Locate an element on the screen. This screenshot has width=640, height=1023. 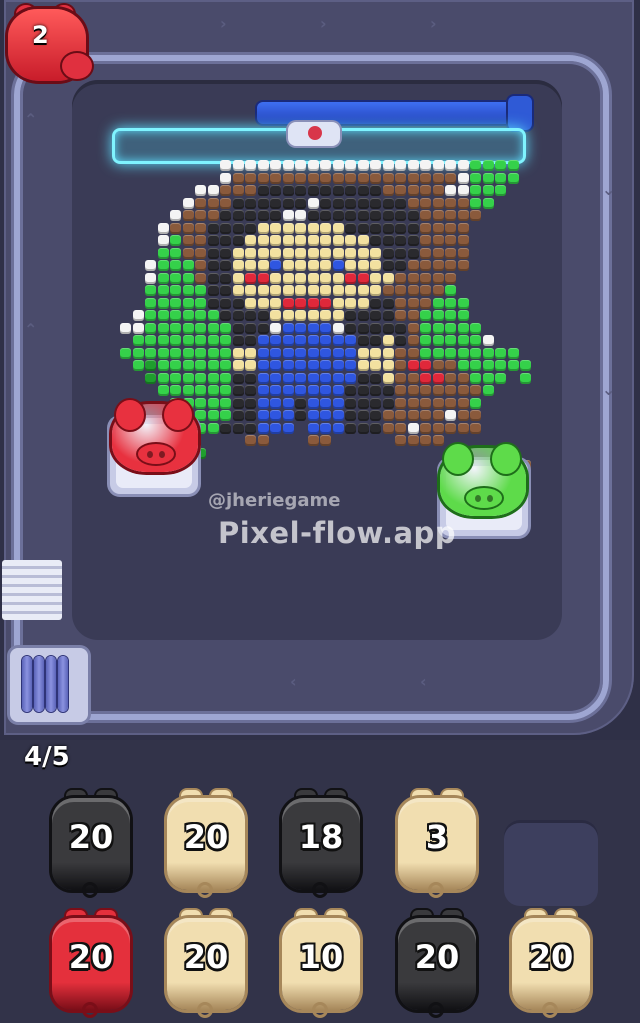
empty-inventory-slot is located at coordinates (551, 863).